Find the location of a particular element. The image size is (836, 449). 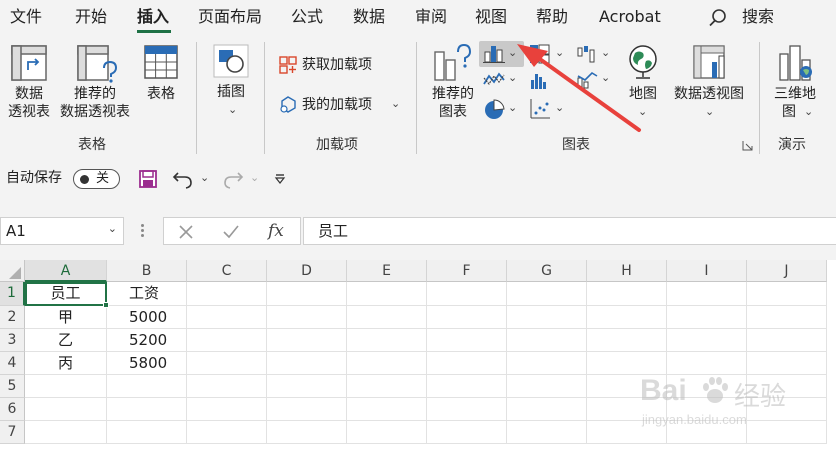

cell-g7 is located at coordinates (547, 432).